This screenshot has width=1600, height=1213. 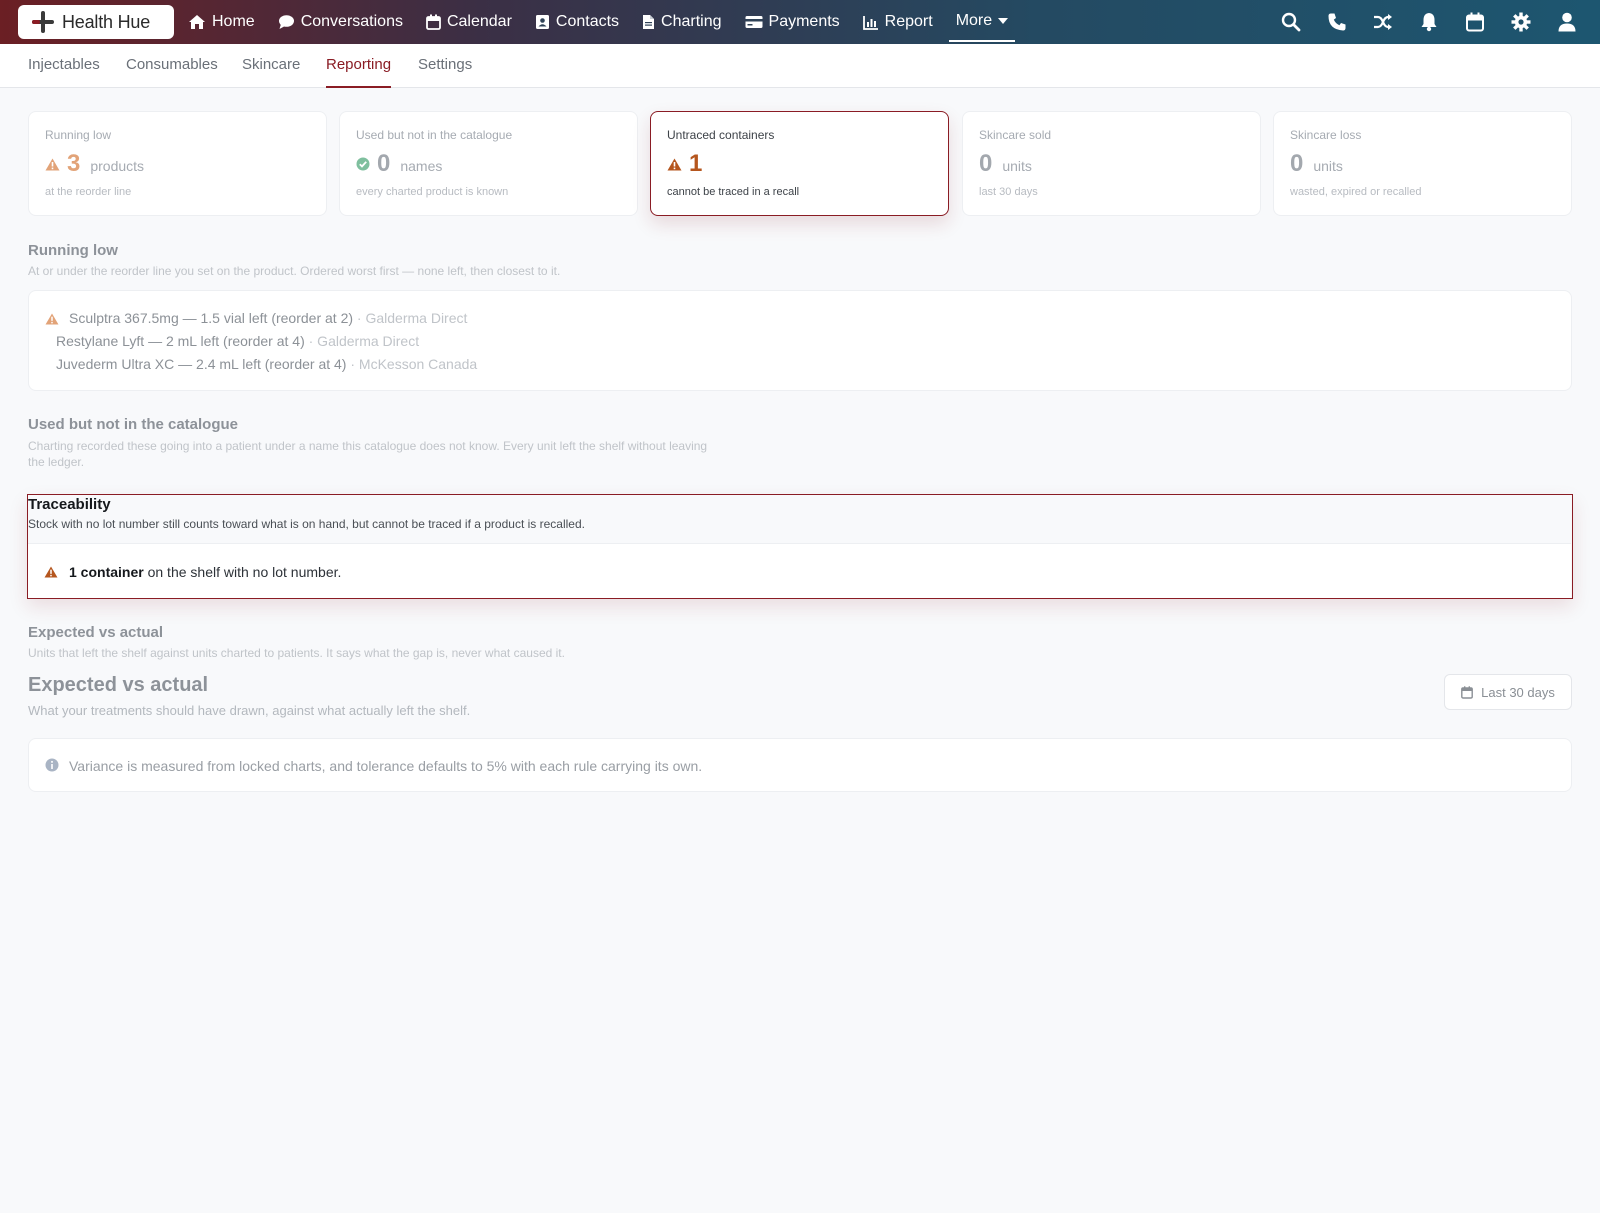 I want to click on section-title-expected-vs-actual: Expected vs actual, so click(x=96, y=632).